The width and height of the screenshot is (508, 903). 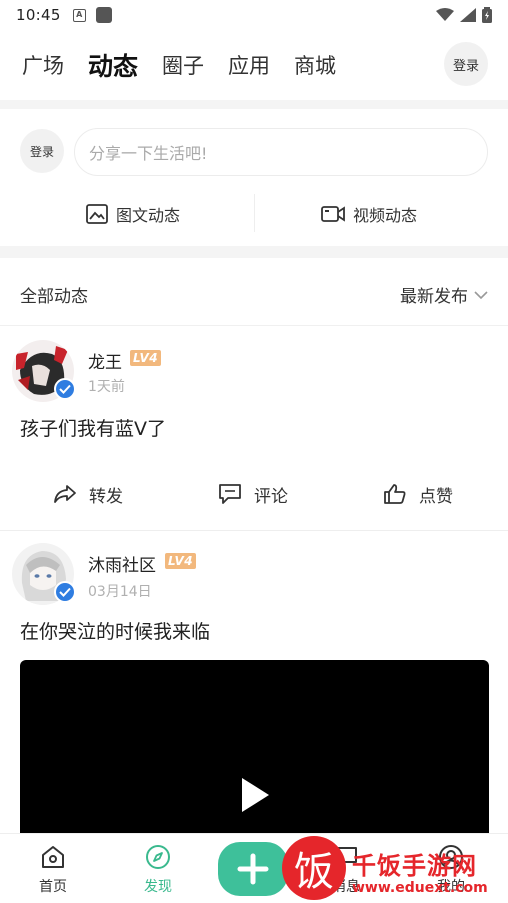 I want to click on comment-label: 评论, so click(x=271, y=496).